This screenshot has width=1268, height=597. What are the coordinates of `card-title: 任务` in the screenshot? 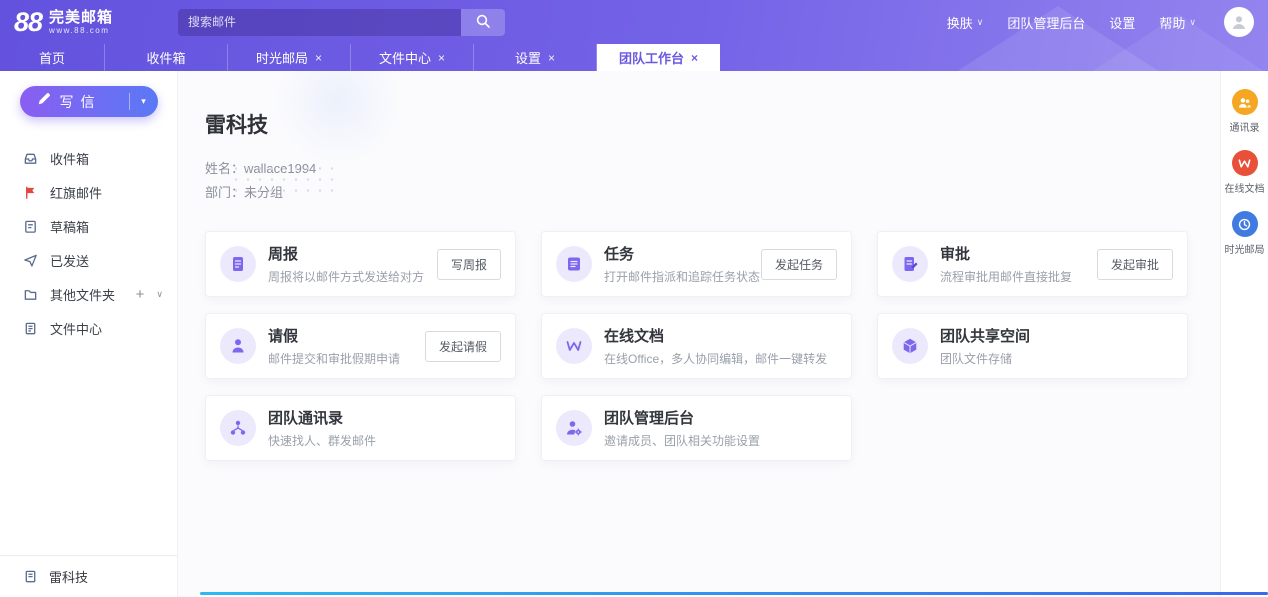 It's located at (619, 254).